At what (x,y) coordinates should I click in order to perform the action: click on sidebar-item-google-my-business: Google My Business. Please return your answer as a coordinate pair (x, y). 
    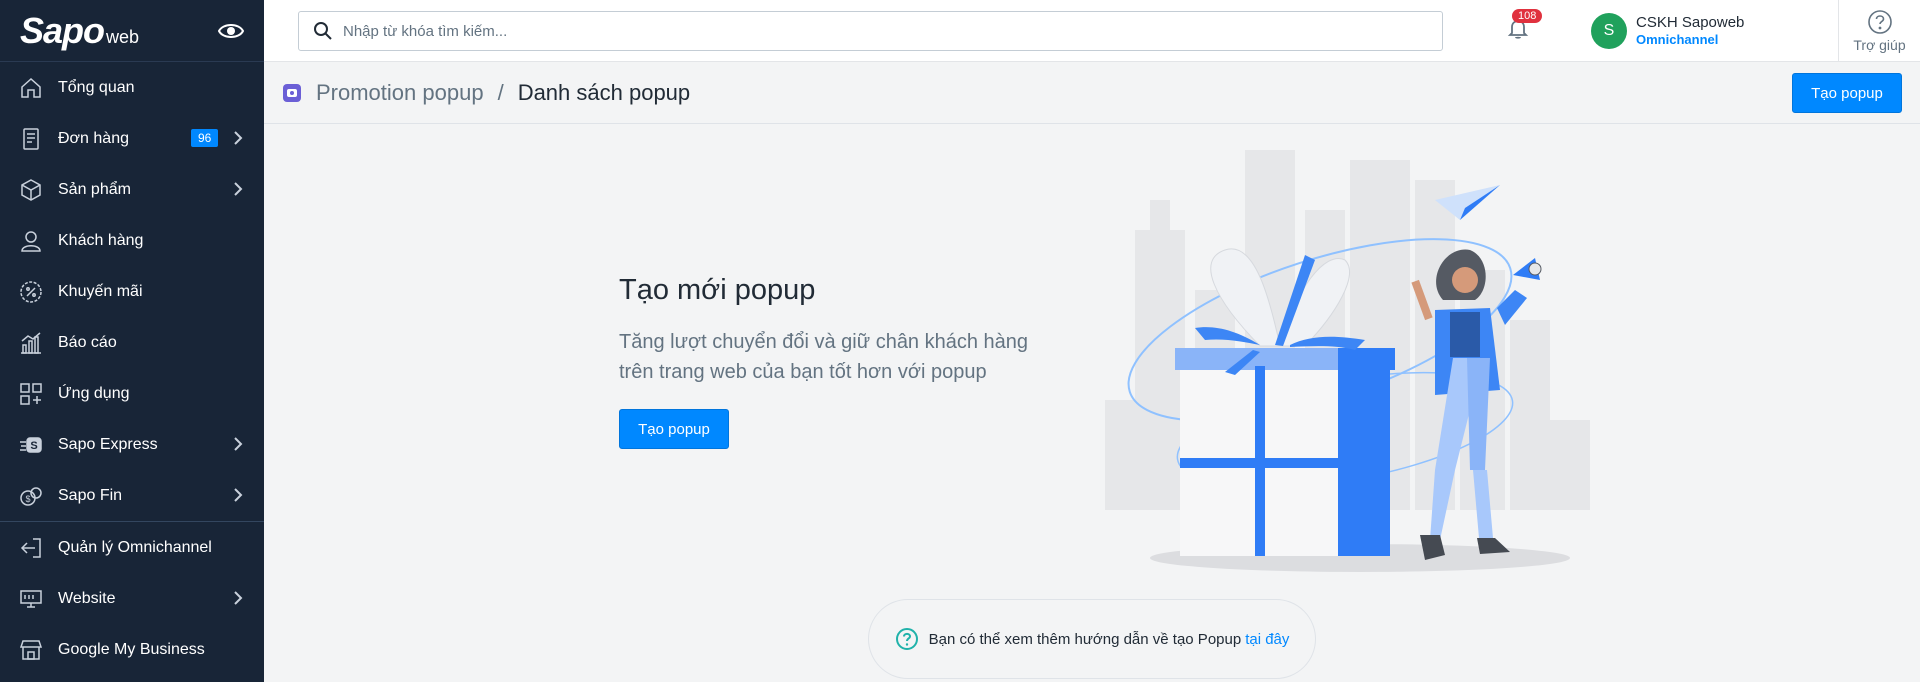
    Looking at the image, I should click on (132, 649).